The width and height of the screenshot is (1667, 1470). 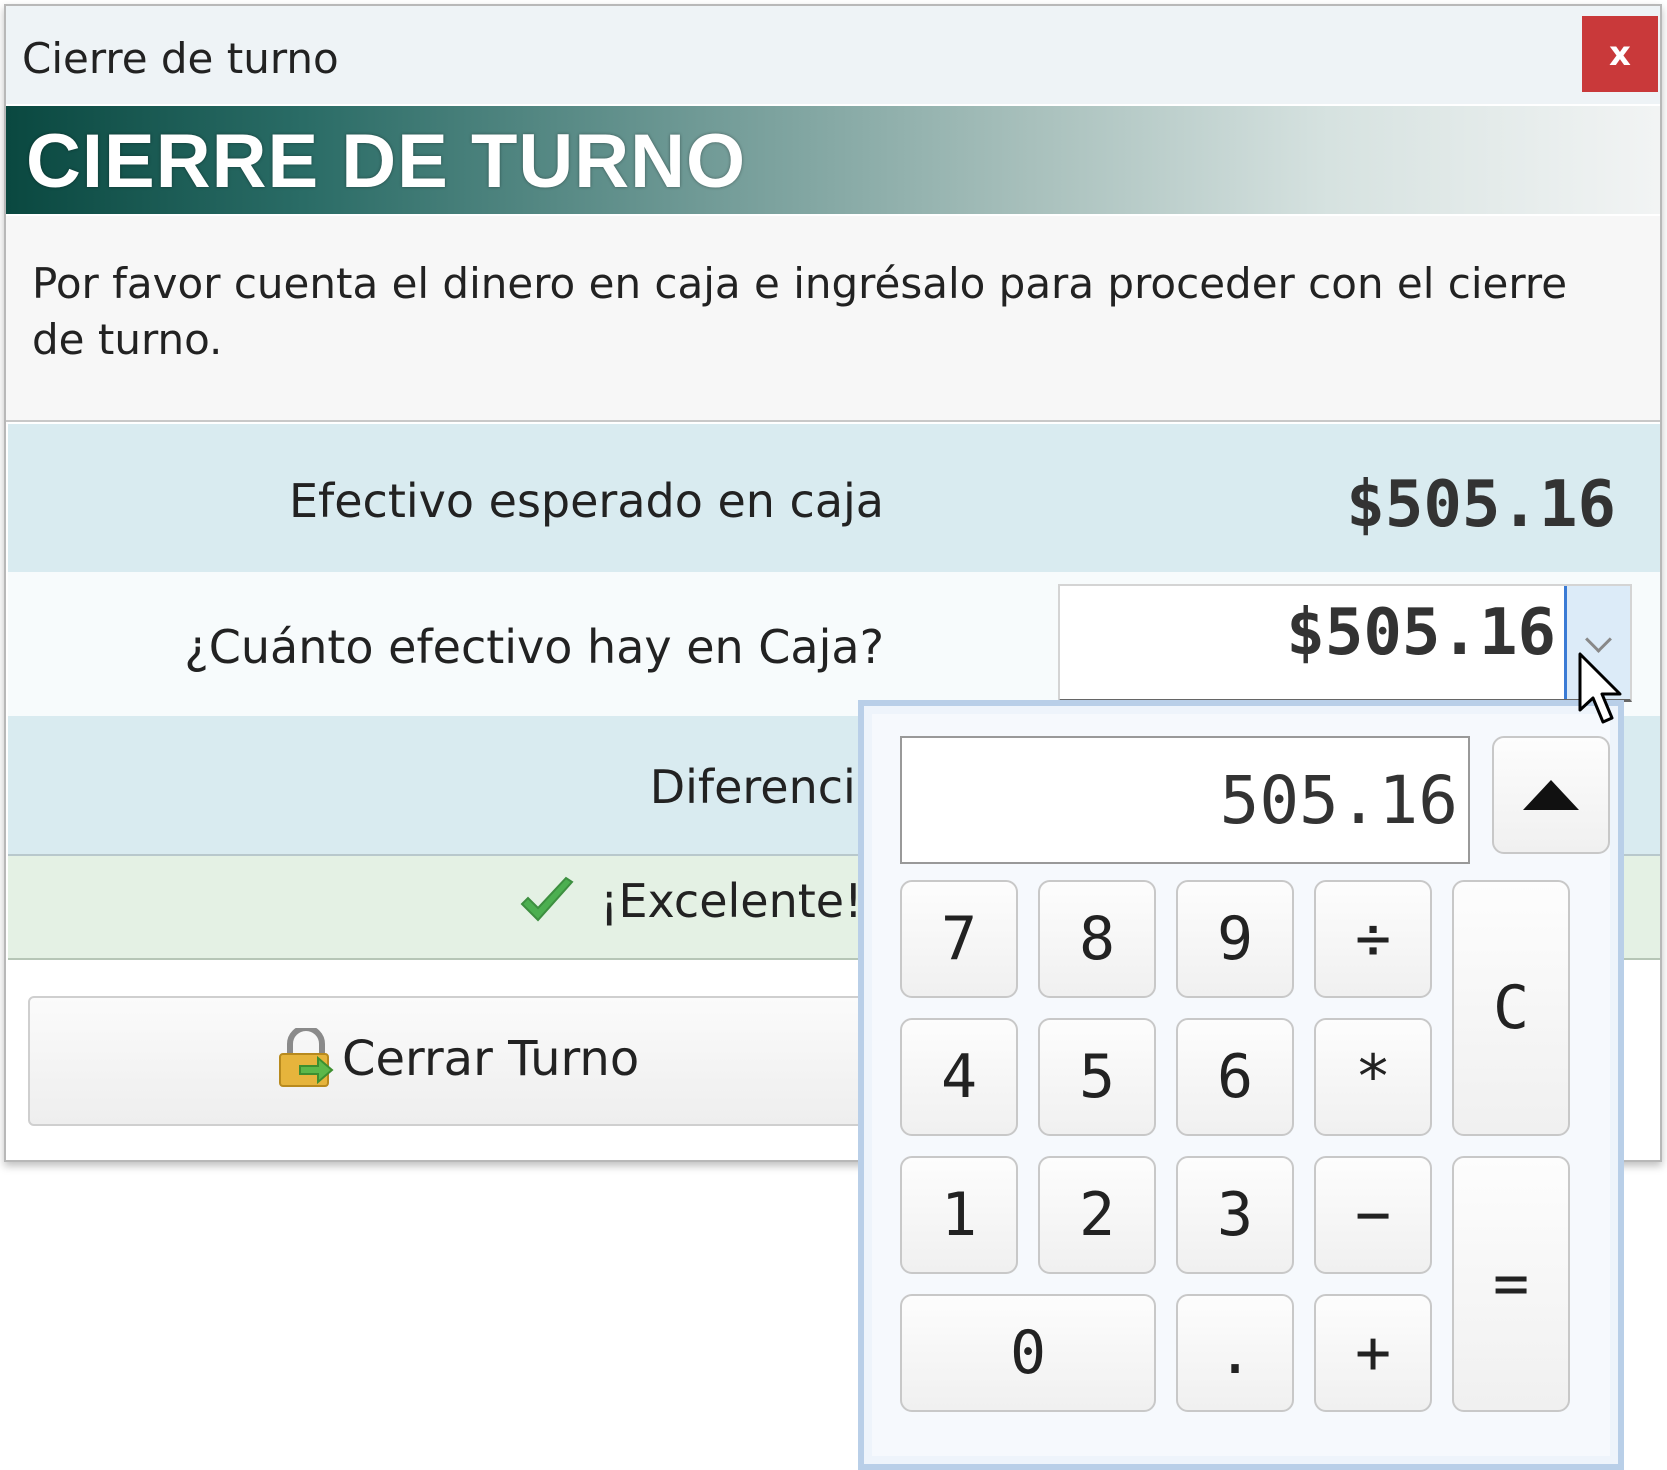 I want to click on key-multiply: *, so click(x=1373, y=1077).